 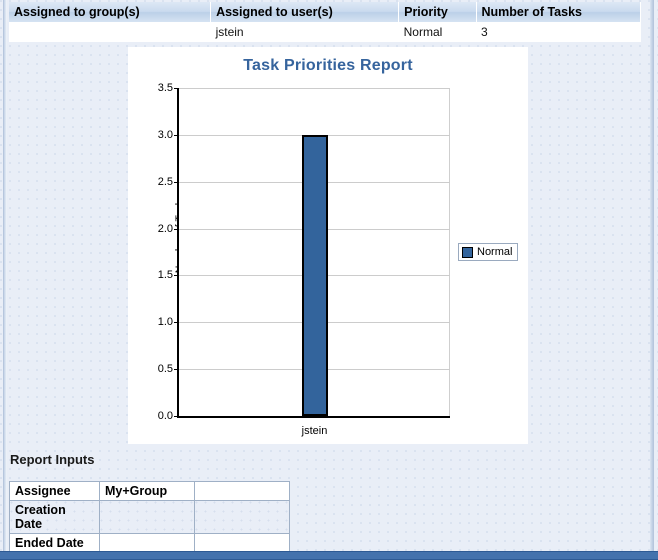 I want to click on bar-normal, so click(x=314, y=275).